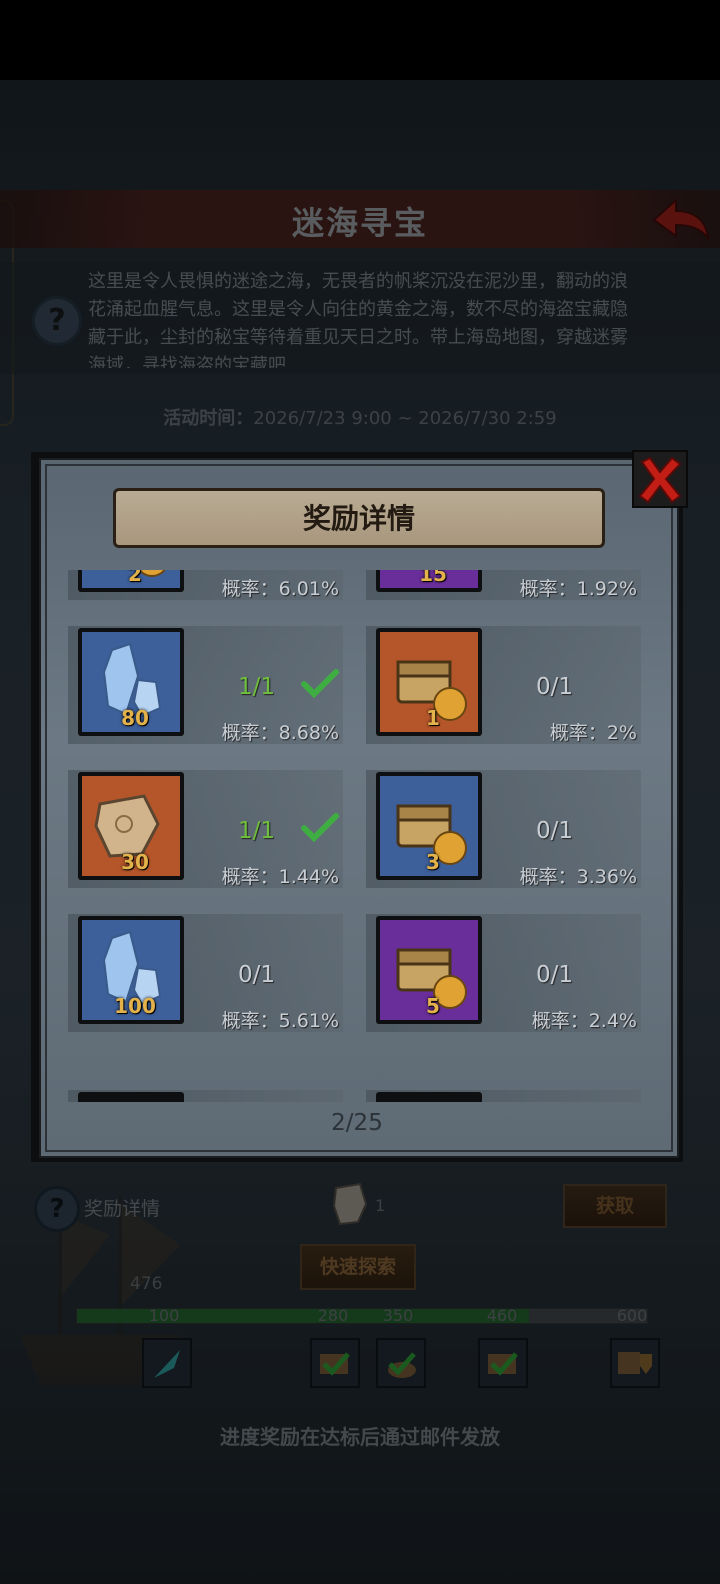  I want to click on reward-icon-frame: 100, so click(131, 970).